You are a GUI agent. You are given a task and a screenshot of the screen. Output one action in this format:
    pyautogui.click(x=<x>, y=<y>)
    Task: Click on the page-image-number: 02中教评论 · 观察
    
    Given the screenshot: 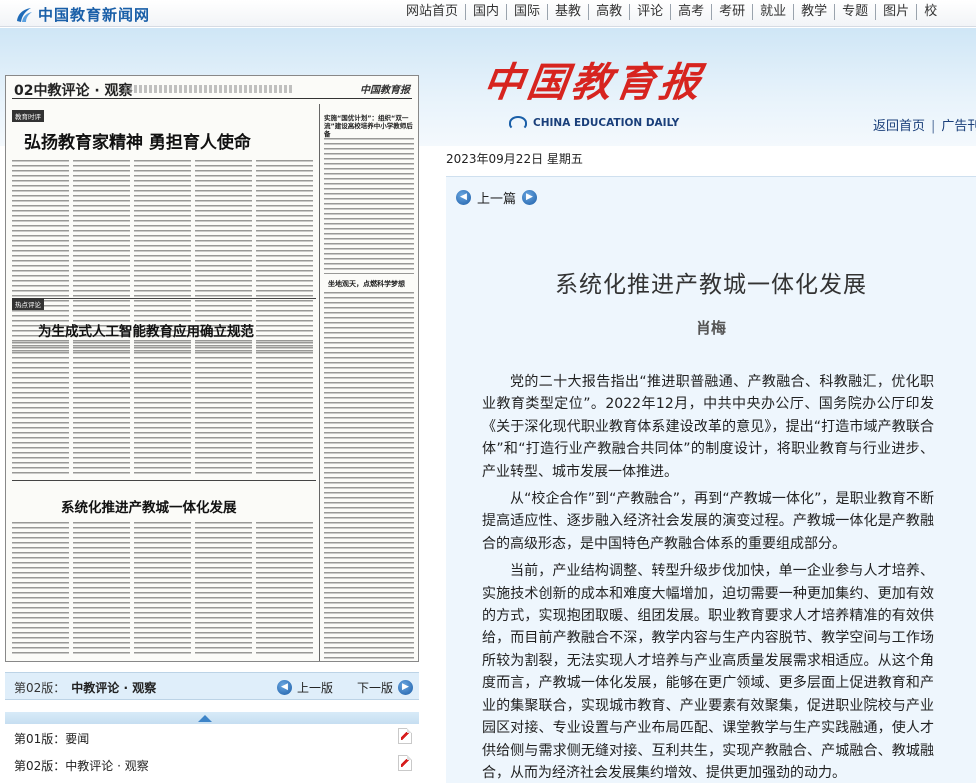 What is the action you would take?
    pyautogui.click(x=73, y=91)
    